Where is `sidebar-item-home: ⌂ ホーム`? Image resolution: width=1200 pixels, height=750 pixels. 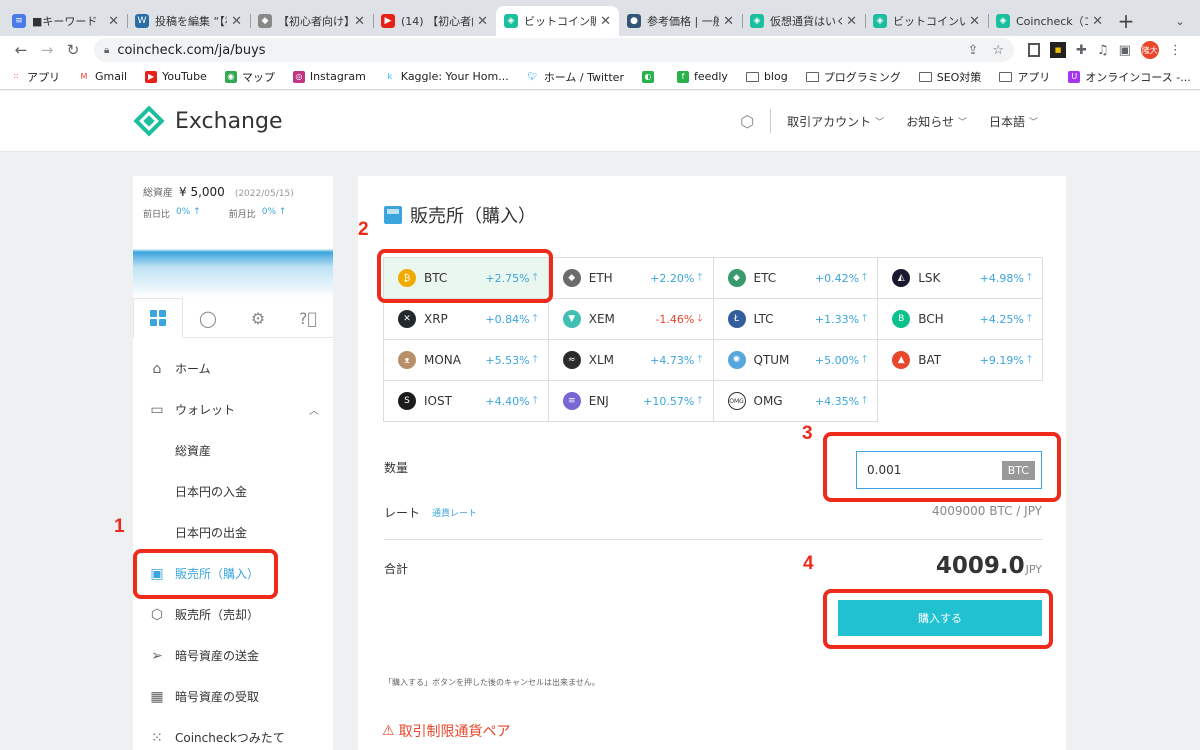
sidebar-item-home: ⌂ ホーム is located at coordinates (233, 368).